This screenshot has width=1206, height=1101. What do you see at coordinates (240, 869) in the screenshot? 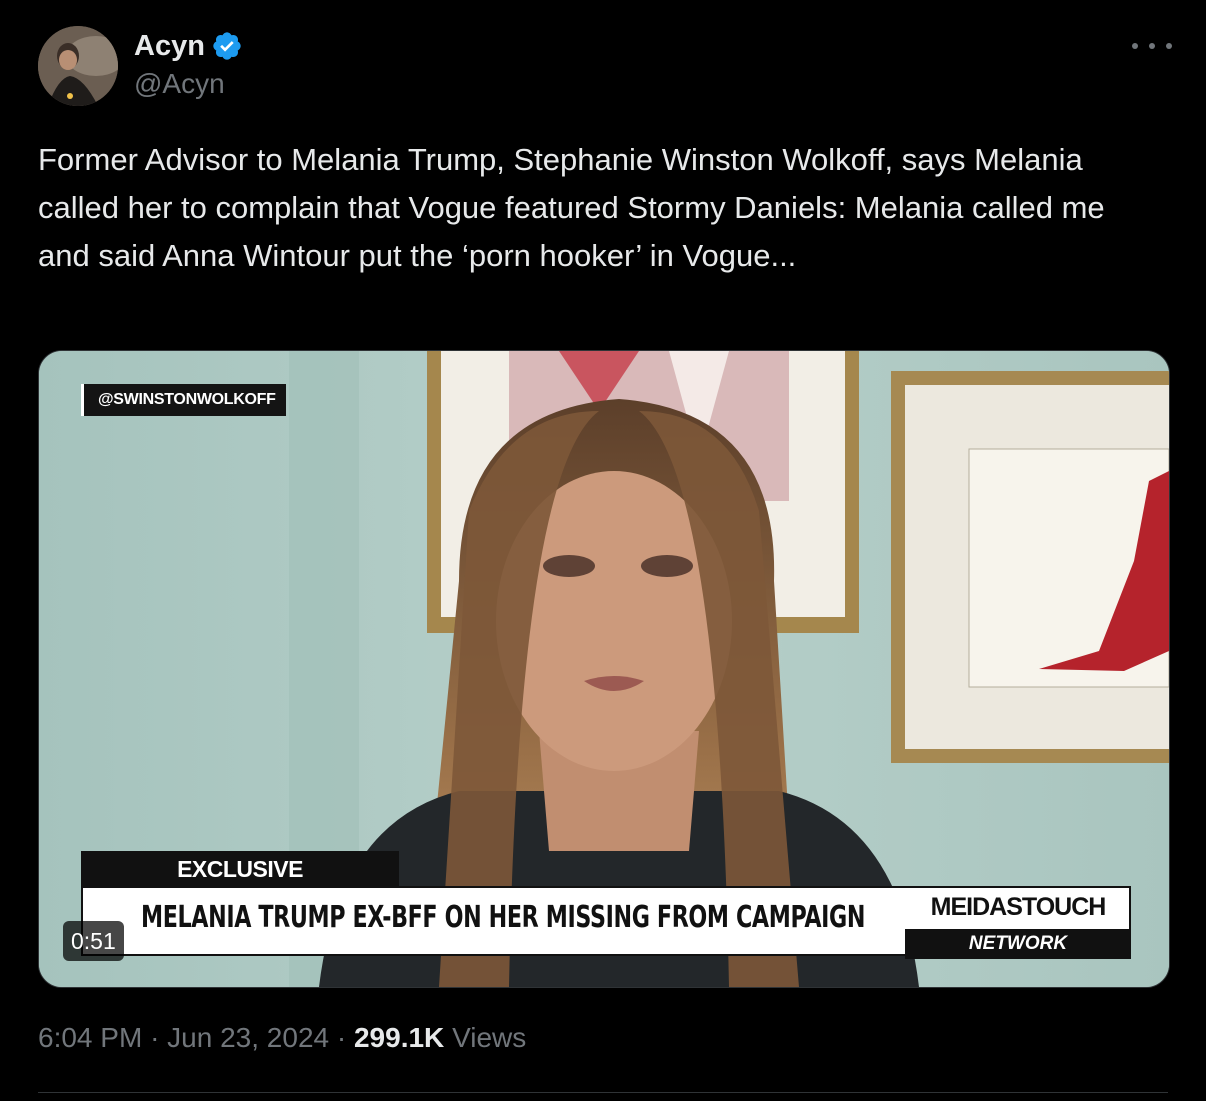
I see `exclusive-label: EXCLUSIVE` at bounding box center [240, 869].